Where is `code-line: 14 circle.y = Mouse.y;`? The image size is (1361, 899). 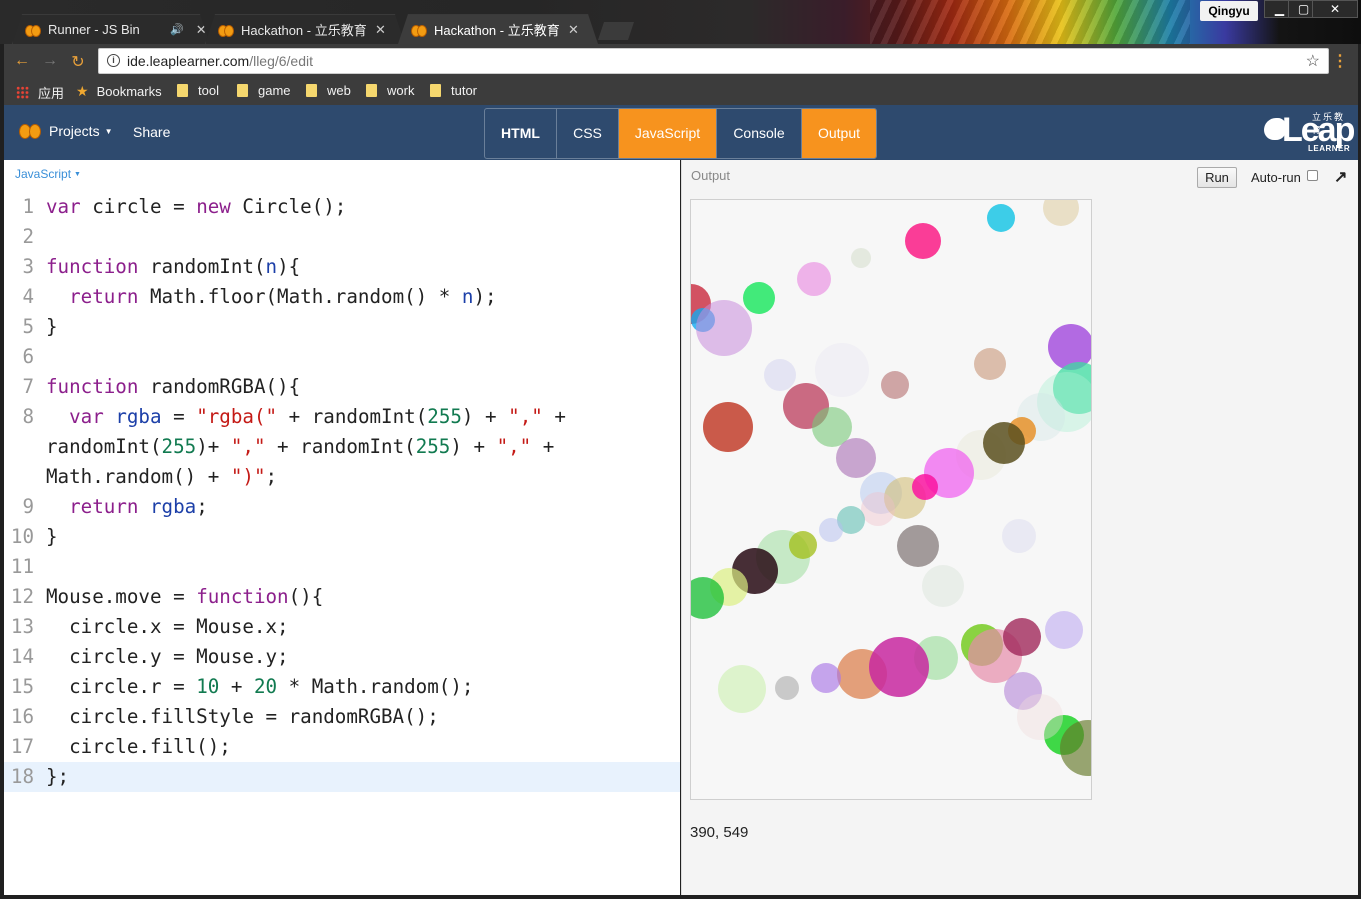 code-line: 14 circle.y = Mouse.y; is located at coordinates (342, 657).